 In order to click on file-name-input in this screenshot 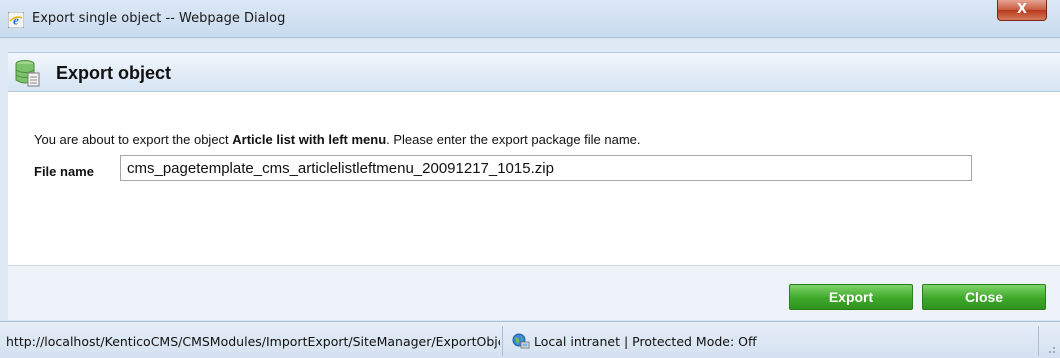, I will do `click(546, 168)`.